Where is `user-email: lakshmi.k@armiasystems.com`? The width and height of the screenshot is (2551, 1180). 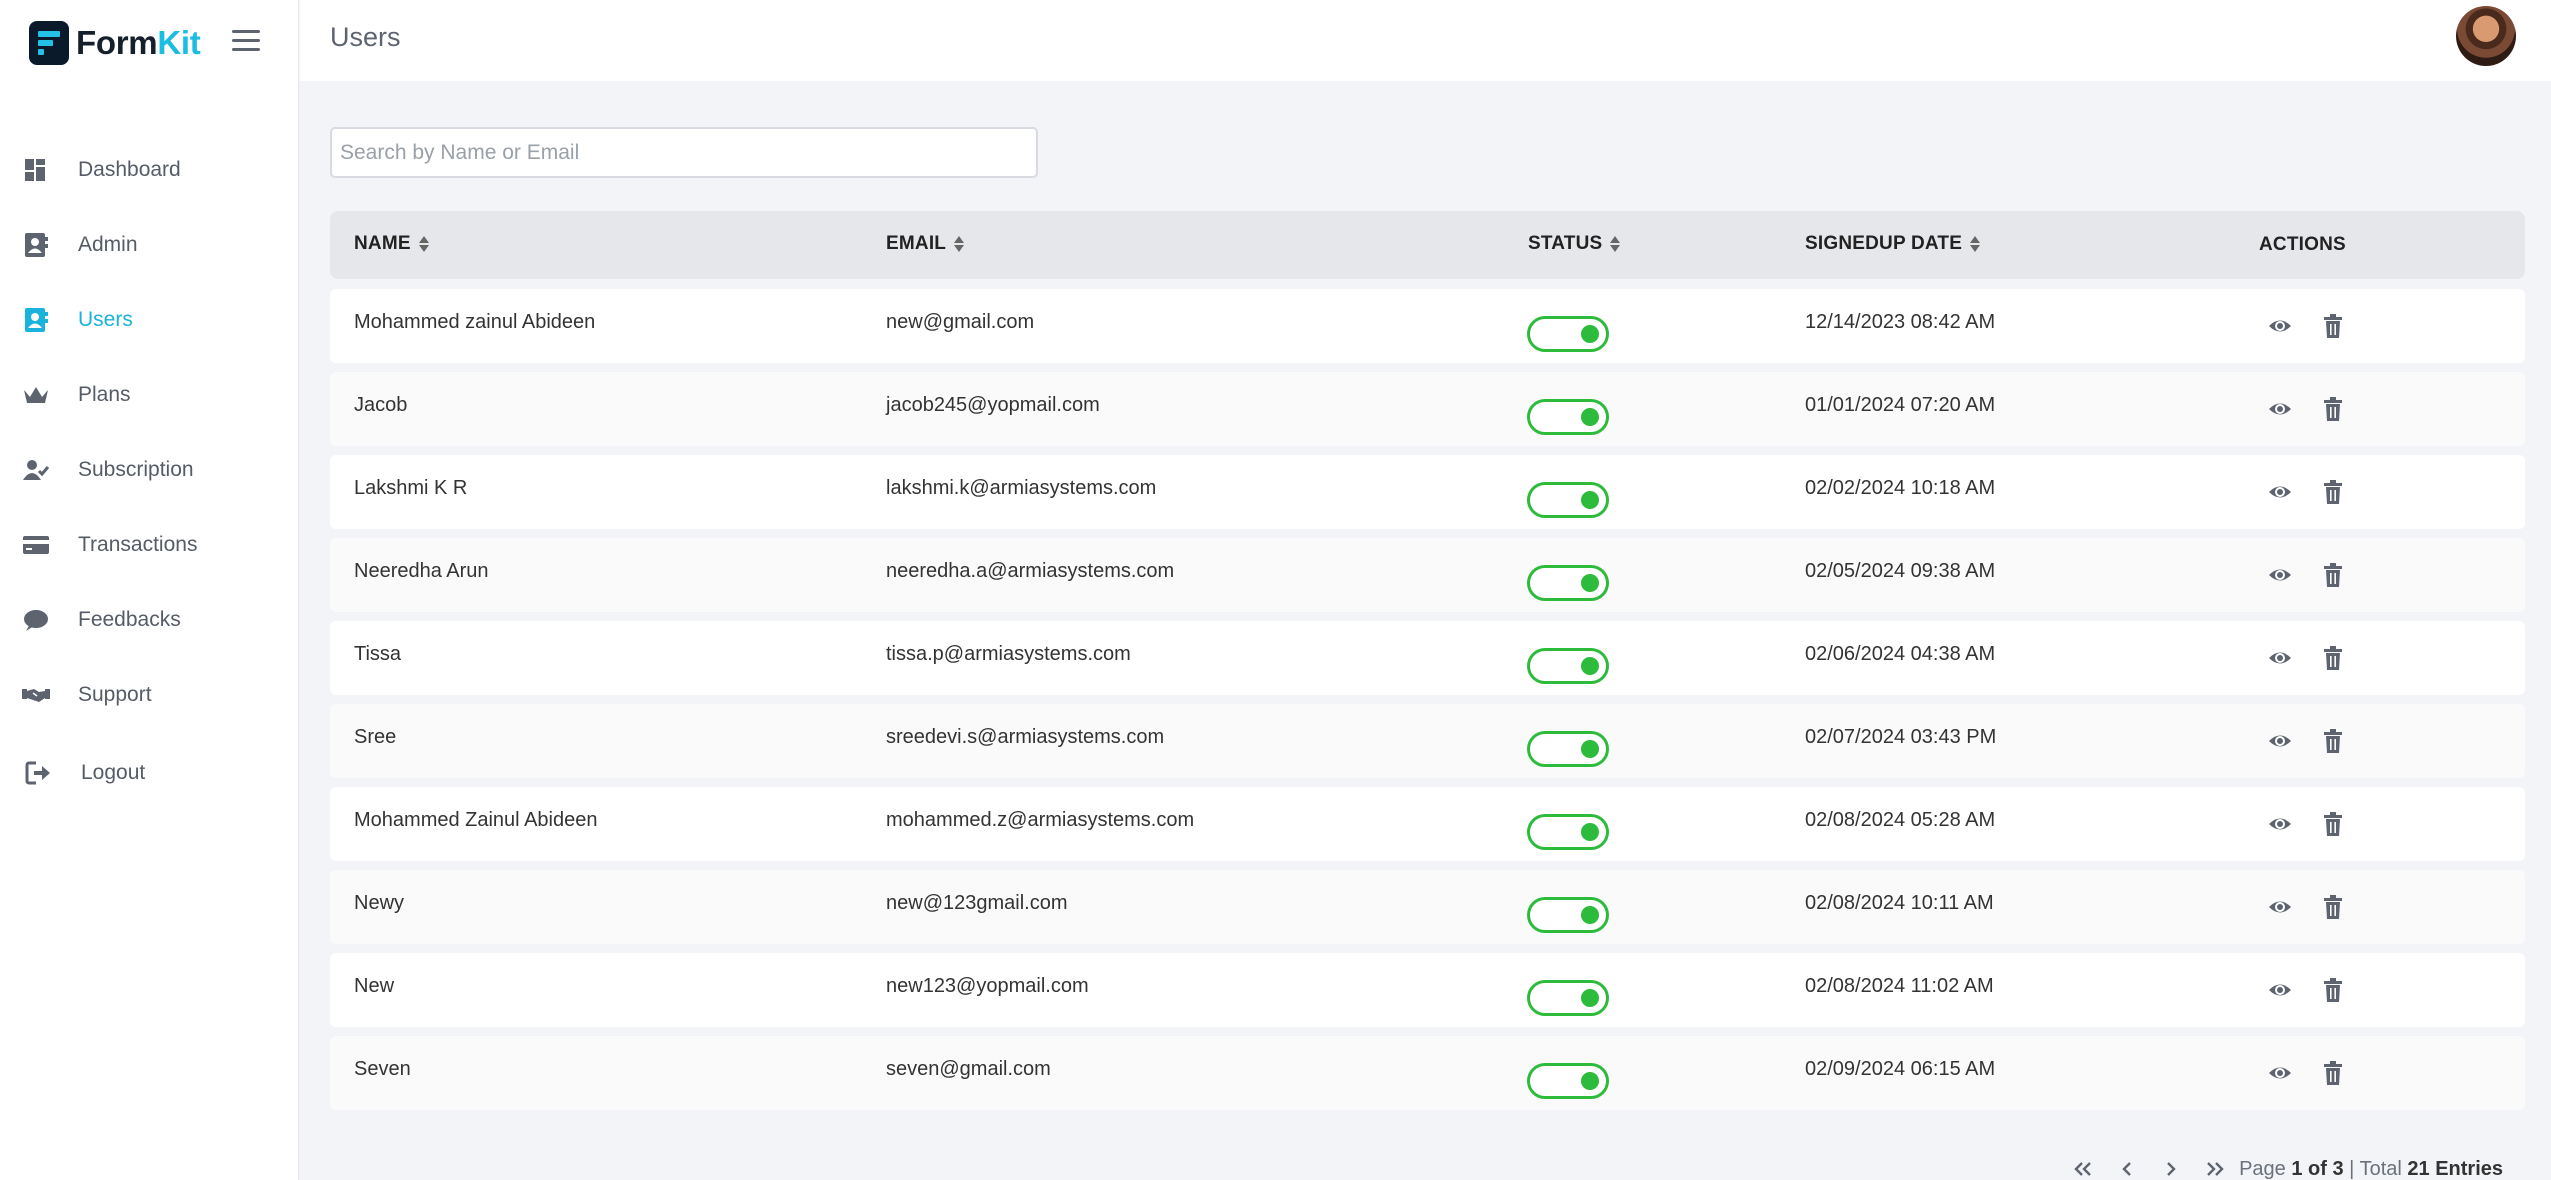
user-email: lakshmi.k@armiasystems.com is located at coordinates (1021, 488).